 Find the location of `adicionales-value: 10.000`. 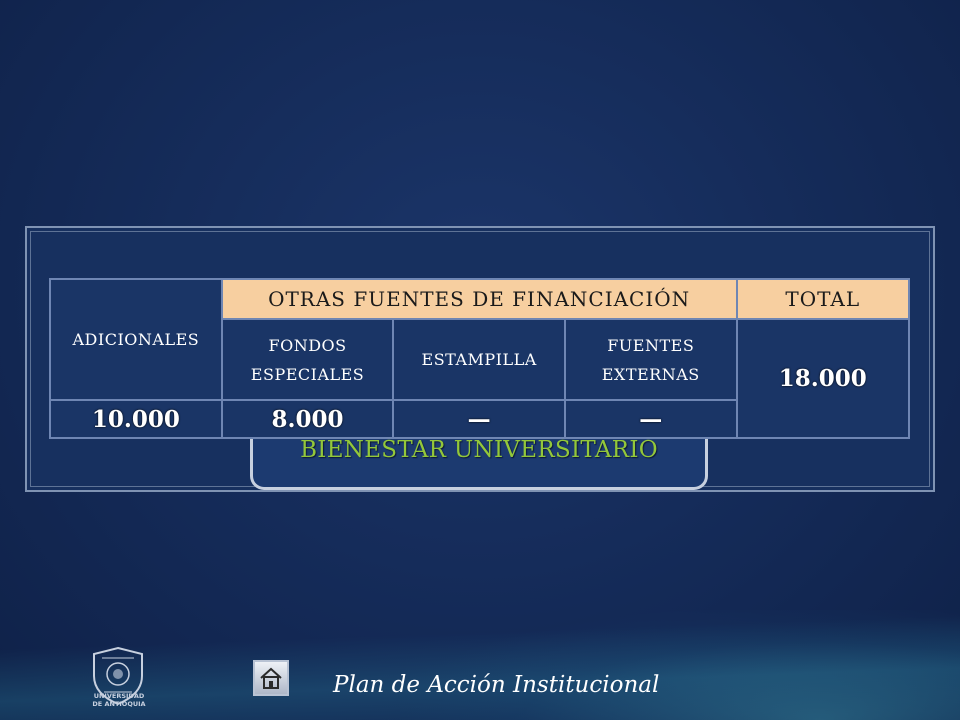

adicionales-value: 10.000 is located at coordinates (135, 419).